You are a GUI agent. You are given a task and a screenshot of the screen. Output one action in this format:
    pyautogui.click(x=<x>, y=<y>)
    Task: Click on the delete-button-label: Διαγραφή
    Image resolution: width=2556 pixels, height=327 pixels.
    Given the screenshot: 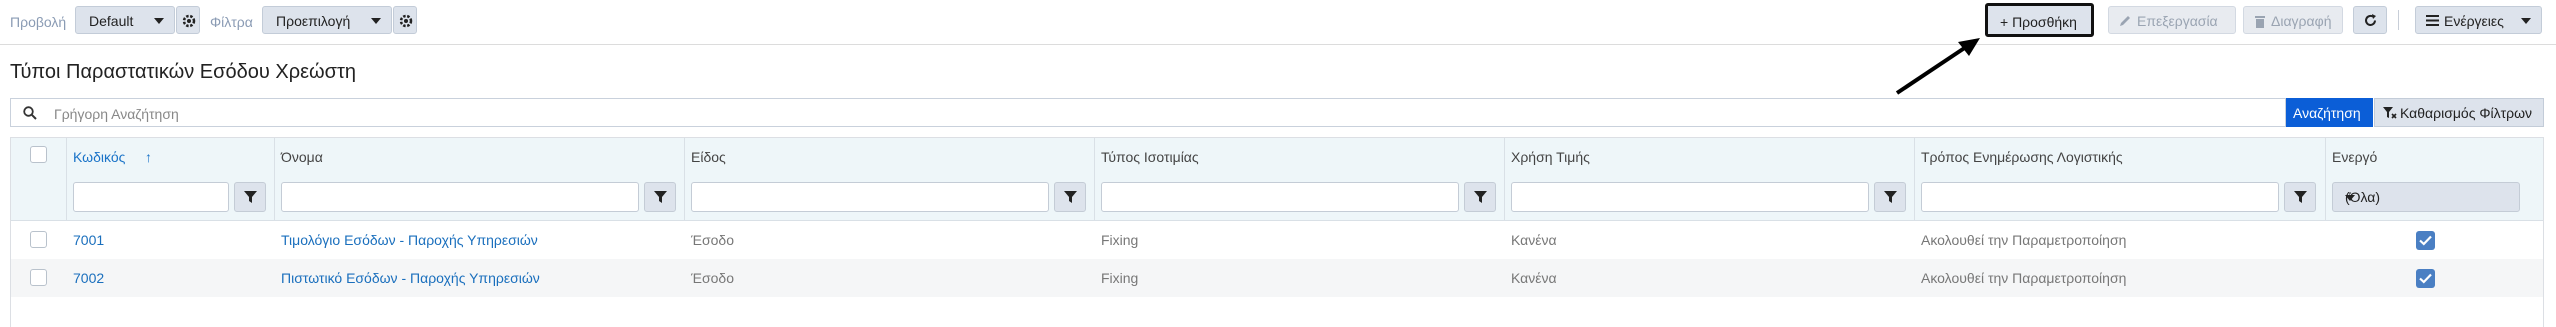 What is the action you would take?
    pyautogui.click(x=2301, y=21)
    